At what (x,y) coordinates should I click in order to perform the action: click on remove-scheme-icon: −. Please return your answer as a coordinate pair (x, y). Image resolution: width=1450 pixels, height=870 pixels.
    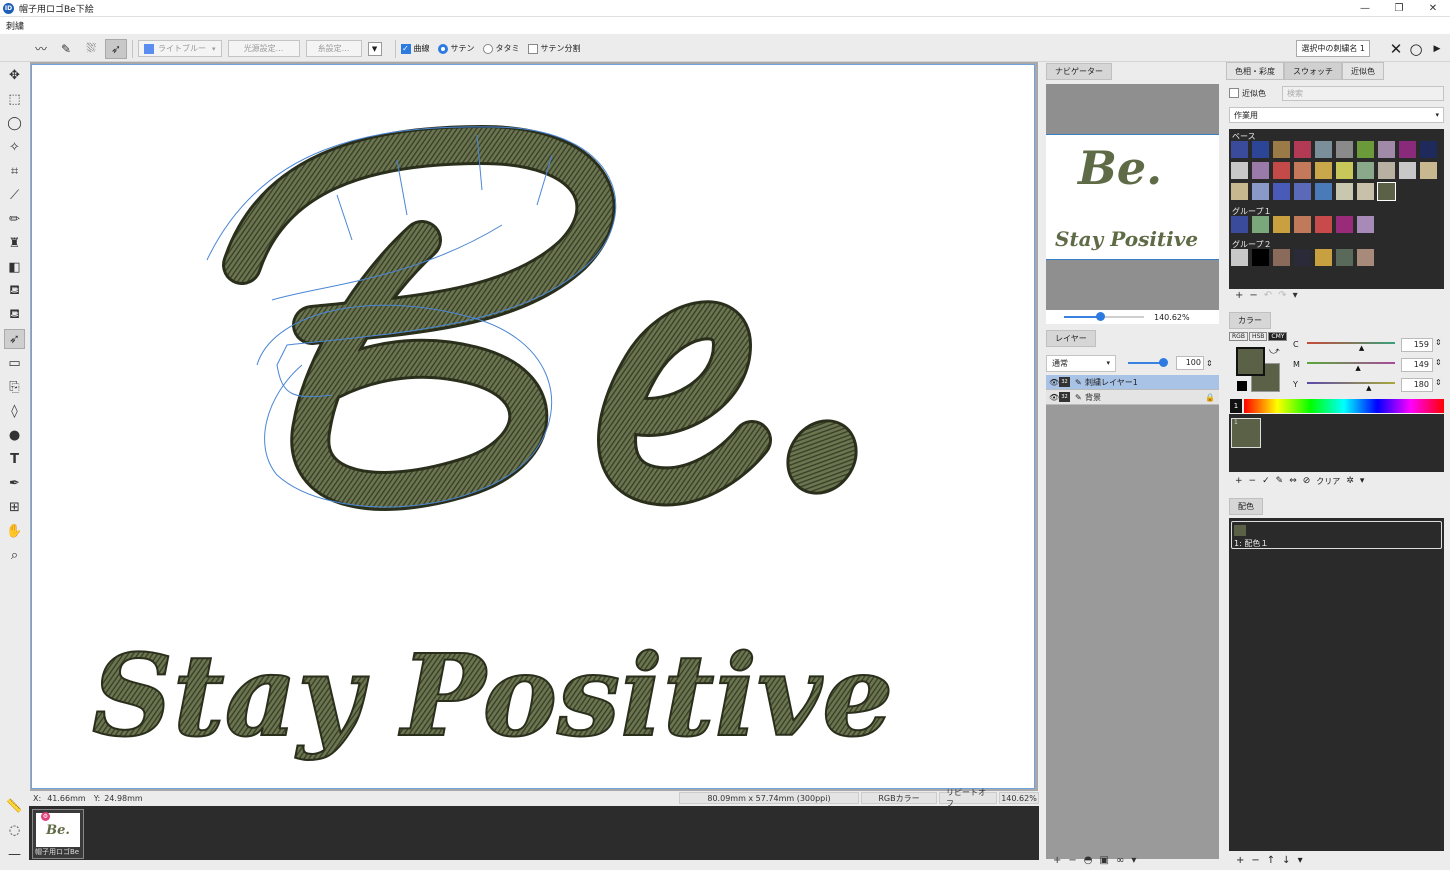
    Looking at the image, I should click on (1255, 860).